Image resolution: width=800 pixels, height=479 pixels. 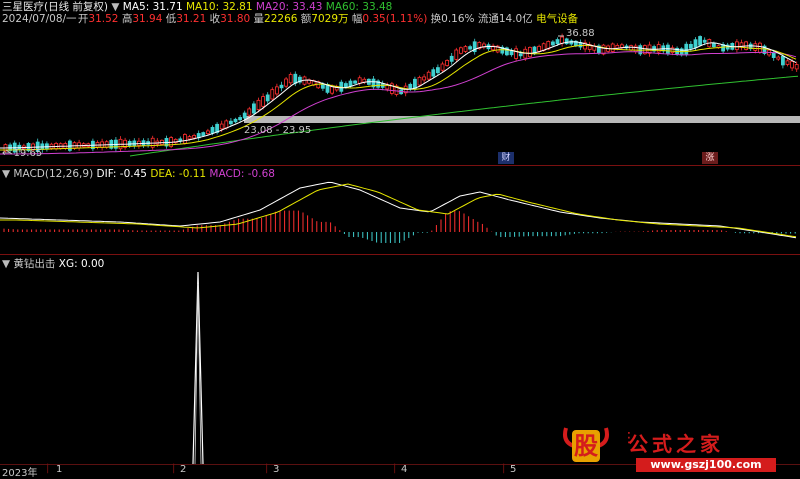 I want to click on support-range-label: 23.08 - 23.95, so click(x=278, y=130).